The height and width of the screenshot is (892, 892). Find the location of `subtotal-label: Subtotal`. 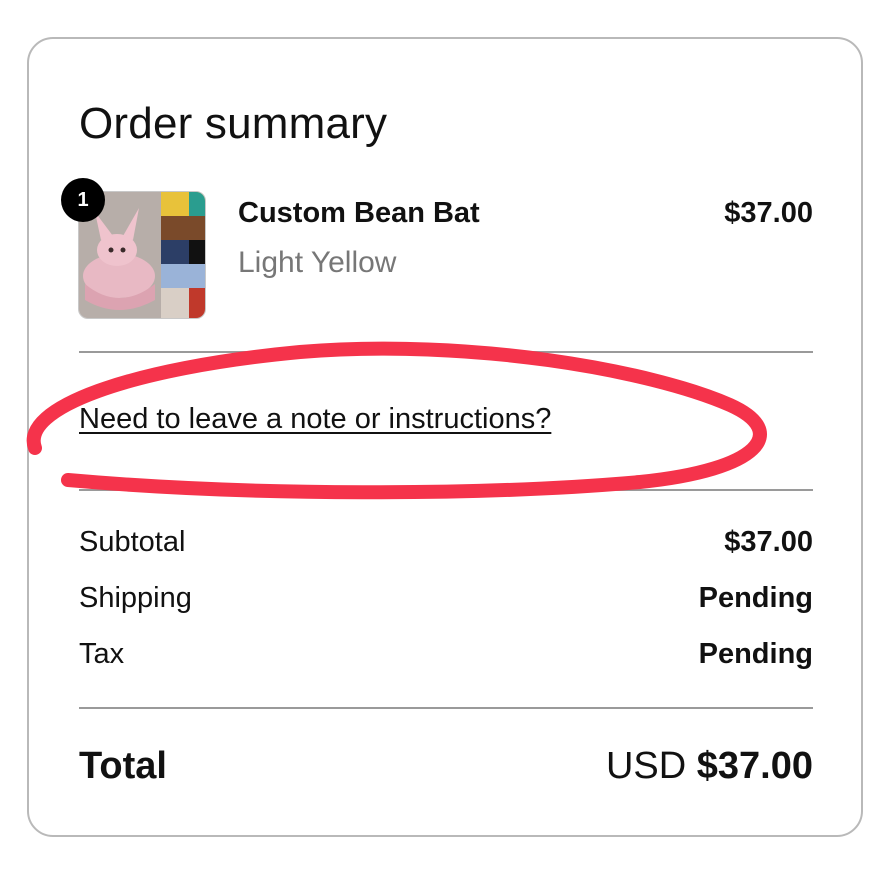

subtotal-label: Subtotal is located at coordinates (132, 542).